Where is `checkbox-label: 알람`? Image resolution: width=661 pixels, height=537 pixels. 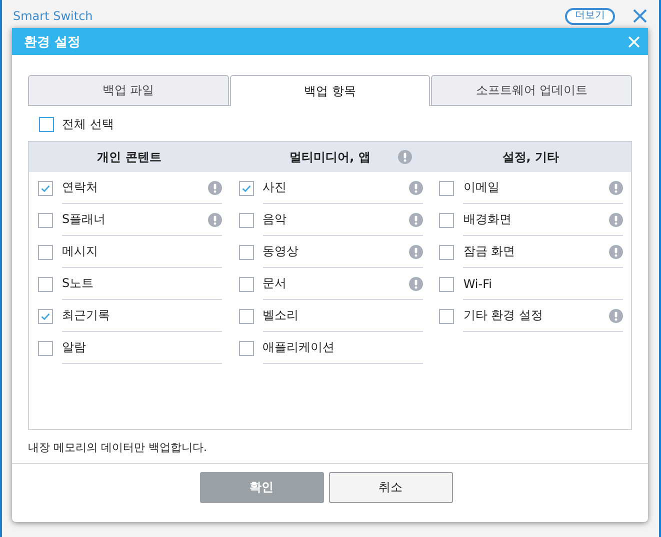
checkbox-label: 알람 is located at coordinates (74, 347).